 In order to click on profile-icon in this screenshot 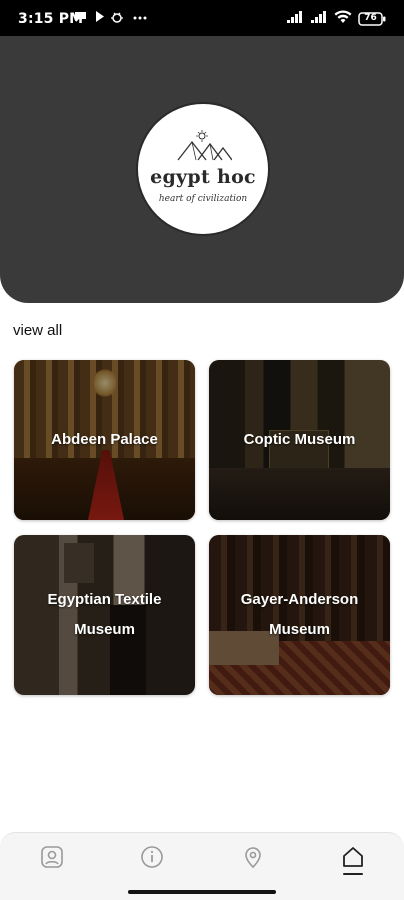, I will do `click(52, 857)`.